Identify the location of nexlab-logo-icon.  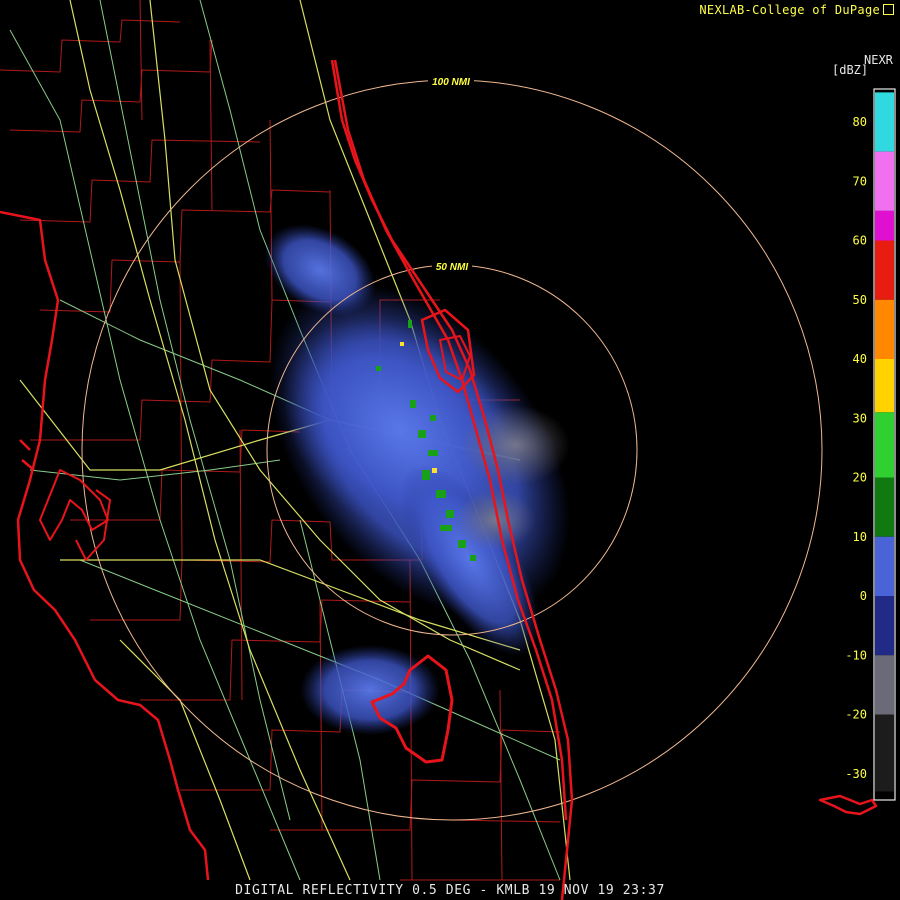
(888, 9).